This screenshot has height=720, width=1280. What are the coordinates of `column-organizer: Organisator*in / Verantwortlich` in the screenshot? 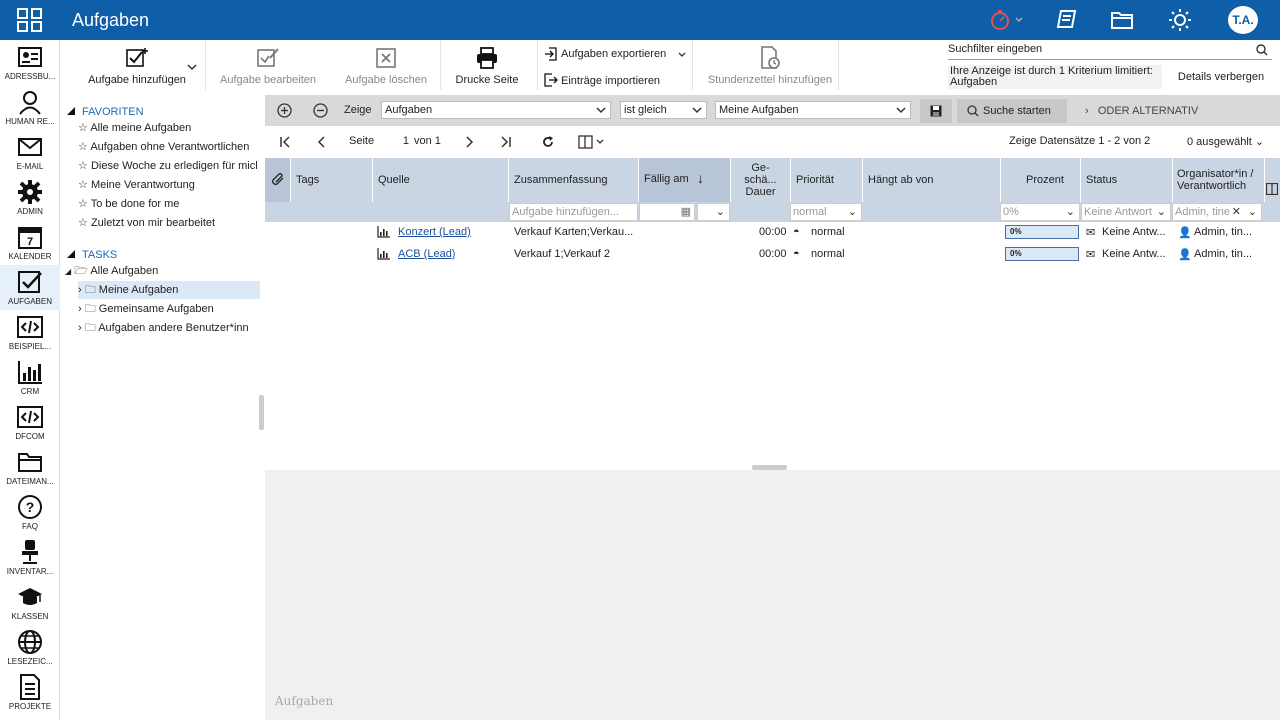 It's located at (1219, 180).